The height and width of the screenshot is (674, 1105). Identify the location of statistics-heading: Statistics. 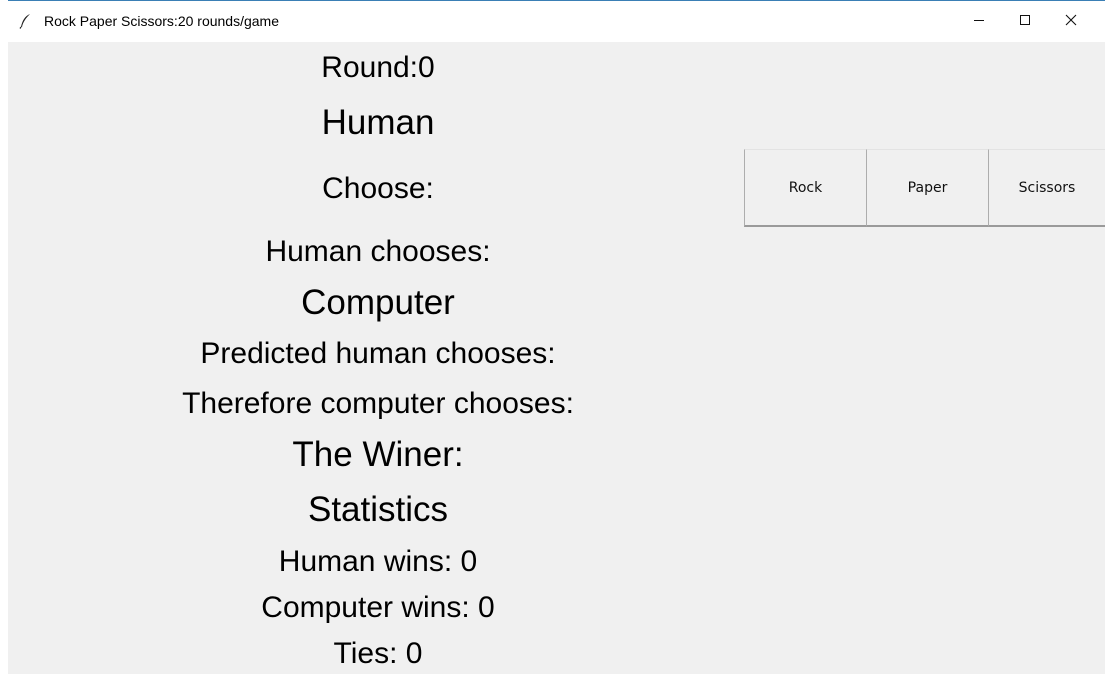
(378, 509).